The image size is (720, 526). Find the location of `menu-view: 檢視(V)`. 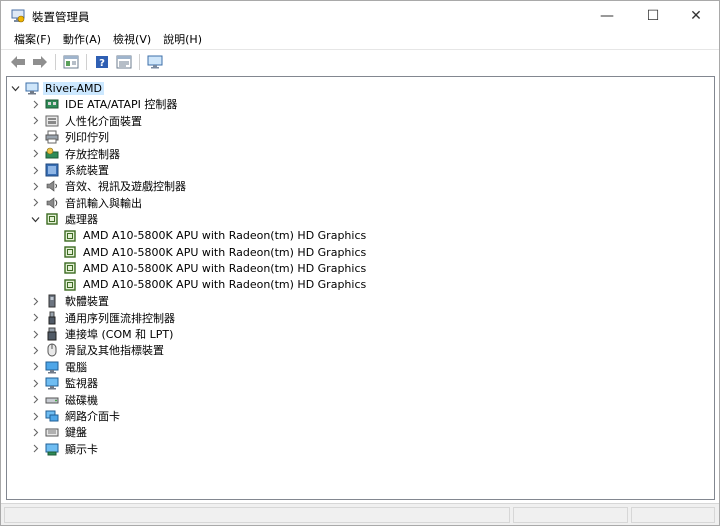

menu-view: 檢視(V) is located at coordinates (132, 40).